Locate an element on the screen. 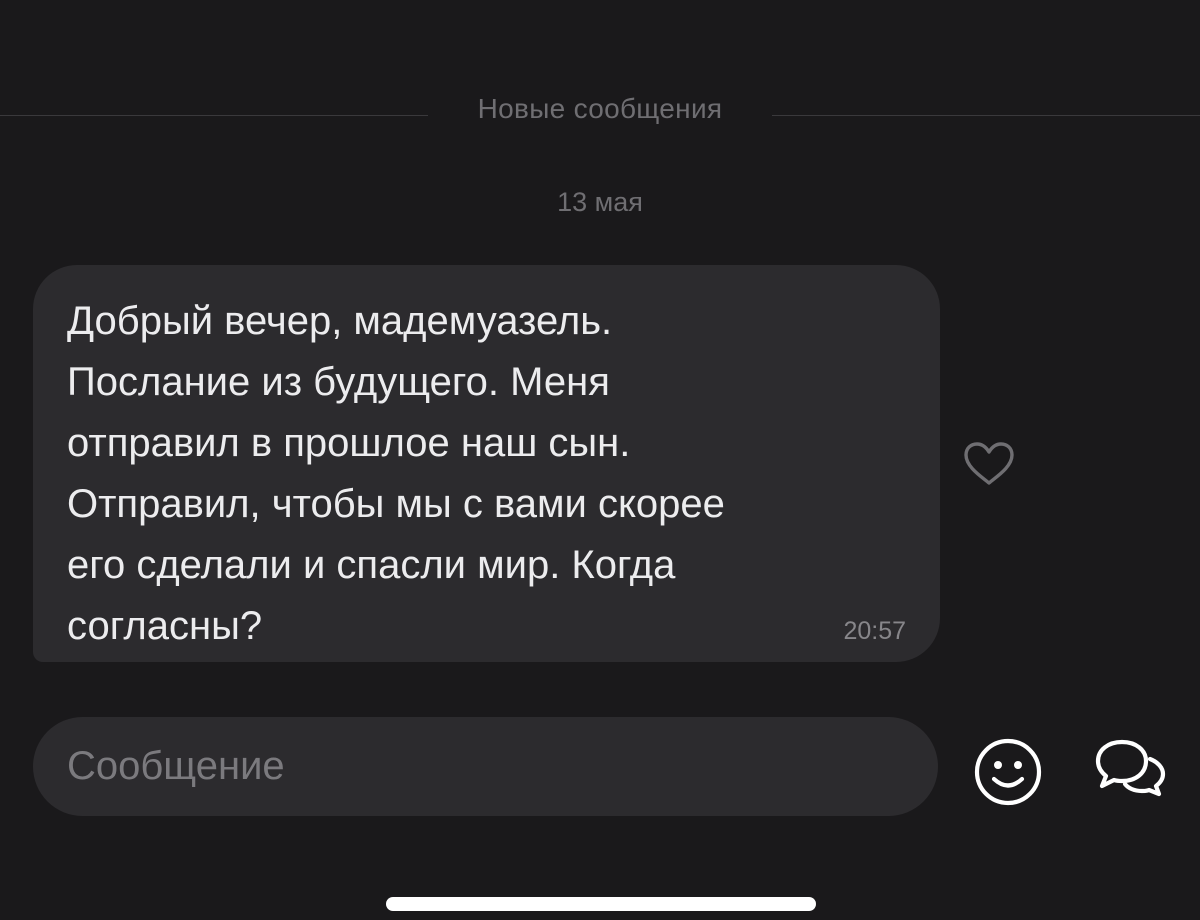  heart-outline-icon is located at coordinates (989, 464).